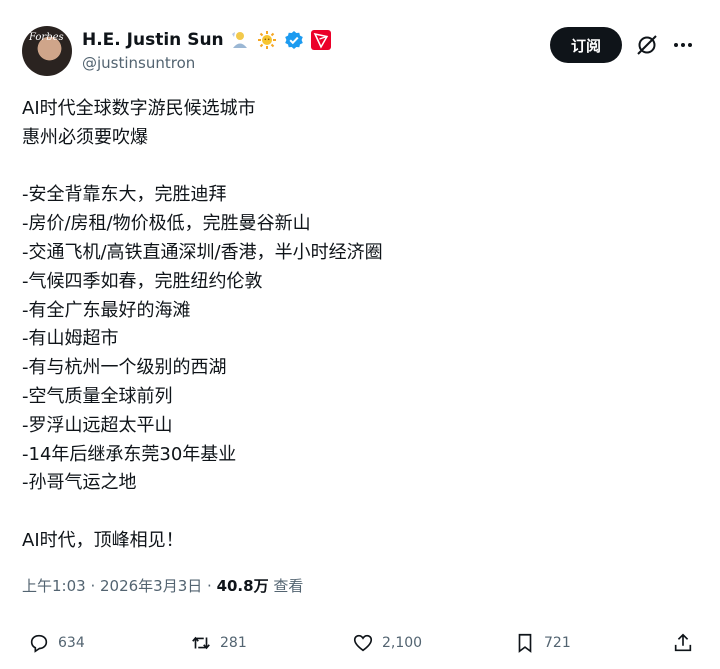 This screenshot has height=669, width=720. What do you see at coordinates (166, 224) in the screenshot?
I see `post-line: -房价/房租/物价极低，完胜曼谷新山` at bounding box center [166, 224].